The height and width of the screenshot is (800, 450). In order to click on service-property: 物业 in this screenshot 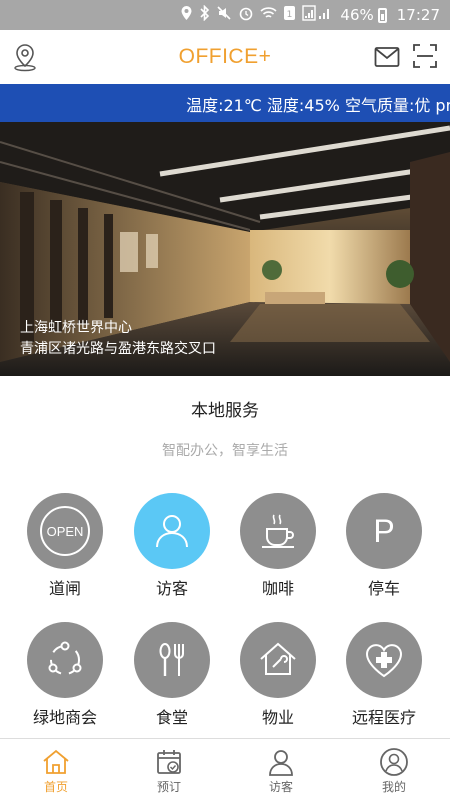, I will do `click(278, 675)`.